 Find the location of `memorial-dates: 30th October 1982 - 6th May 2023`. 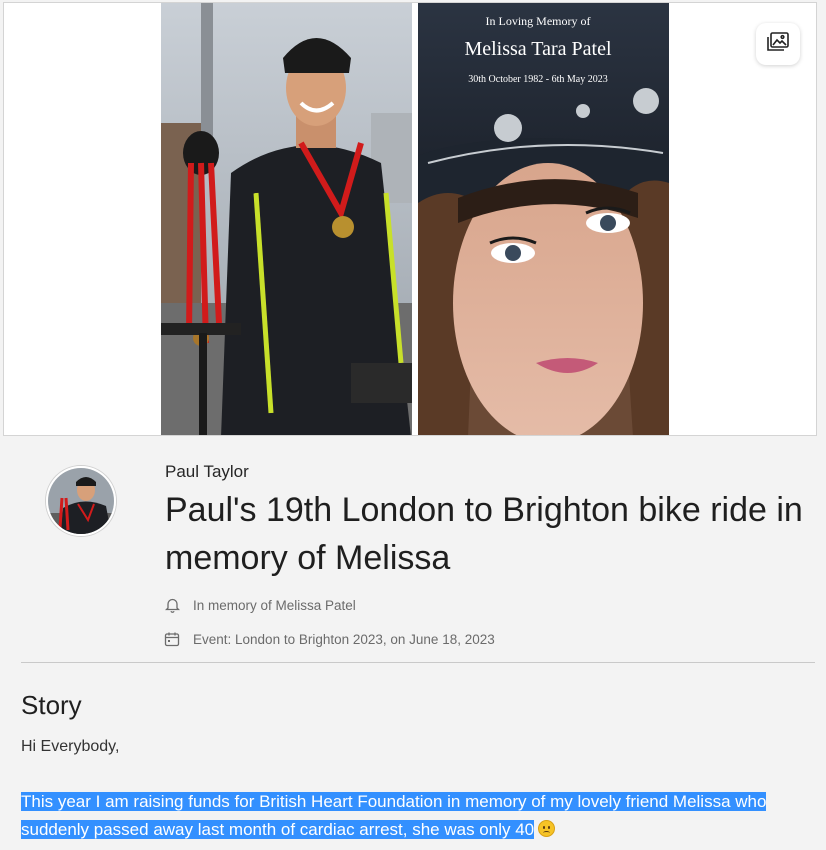

memorial-dates: 30th October 1982 - 6th May 2023 is located at coordinates (537, 79).